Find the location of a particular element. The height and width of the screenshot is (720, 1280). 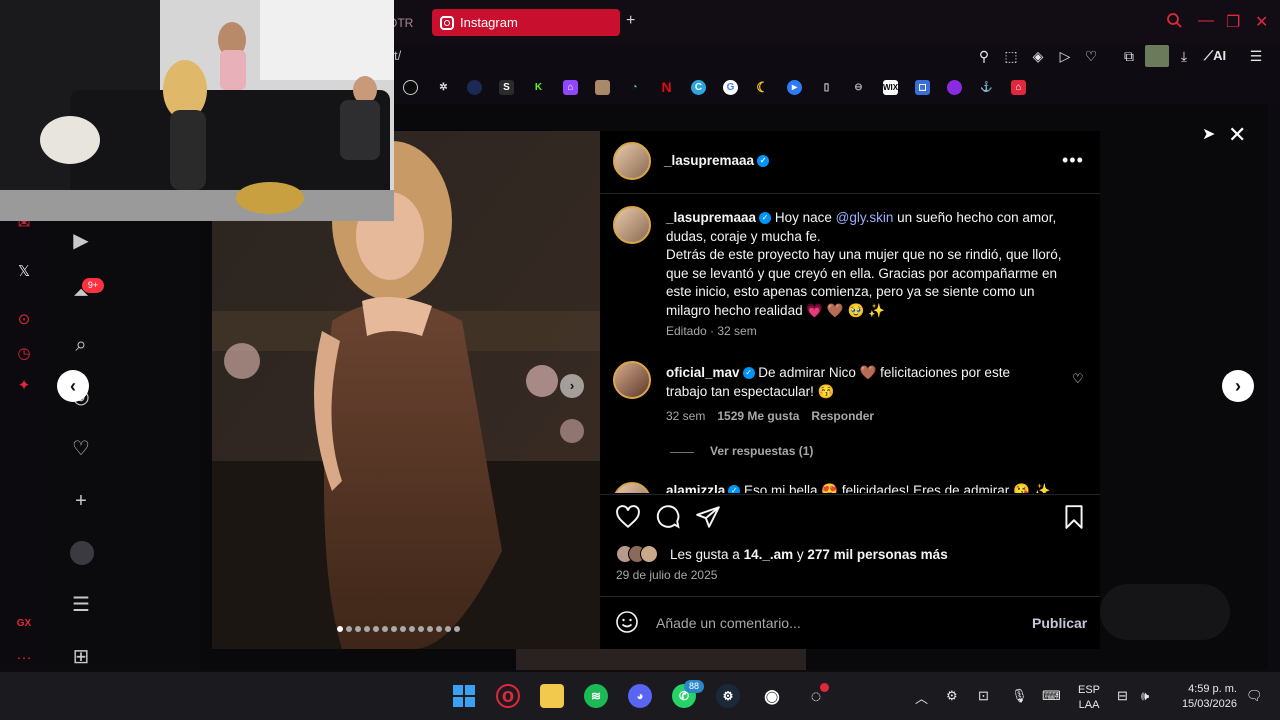

bookmark-photo-icon is located at coordinates (602, 87).